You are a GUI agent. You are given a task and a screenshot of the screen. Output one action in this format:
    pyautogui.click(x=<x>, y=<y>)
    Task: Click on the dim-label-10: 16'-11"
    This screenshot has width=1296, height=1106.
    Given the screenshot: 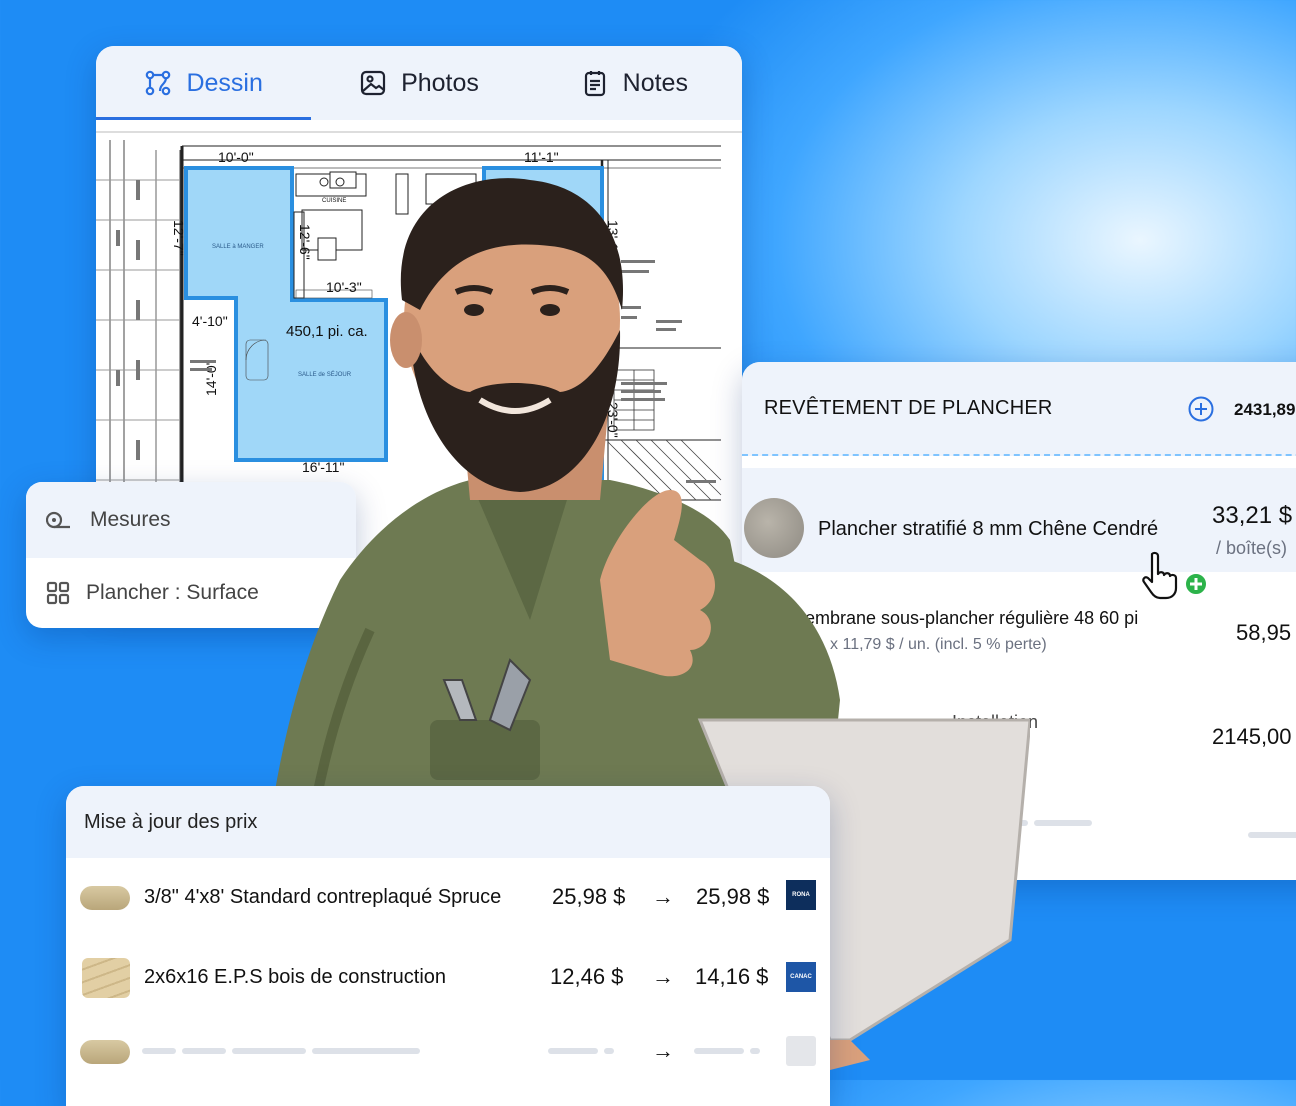 What is the action you would take?
    pyautogui.click(x=323, y=467)
    